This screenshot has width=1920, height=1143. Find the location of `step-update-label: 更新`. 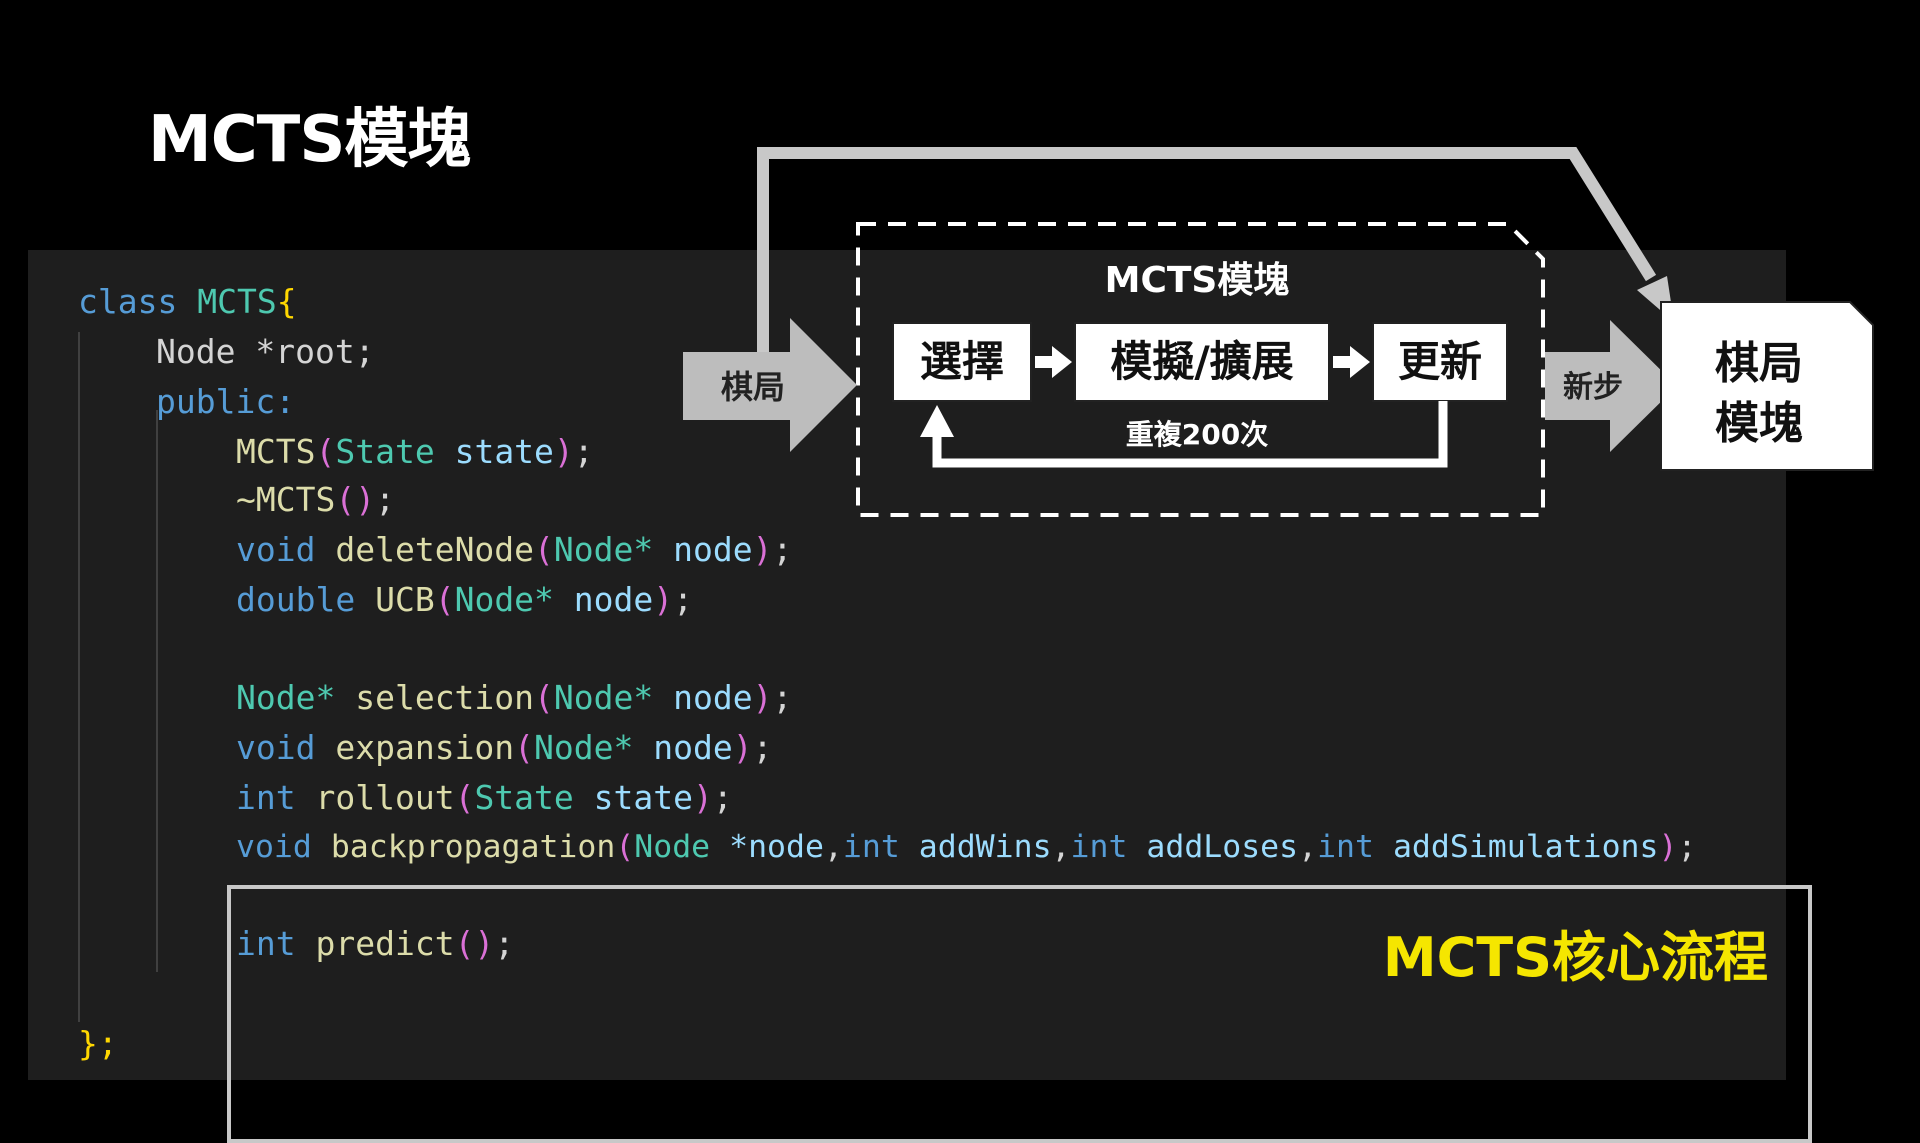

step-update-label: 更新 is located at coordinates (1440, 361).